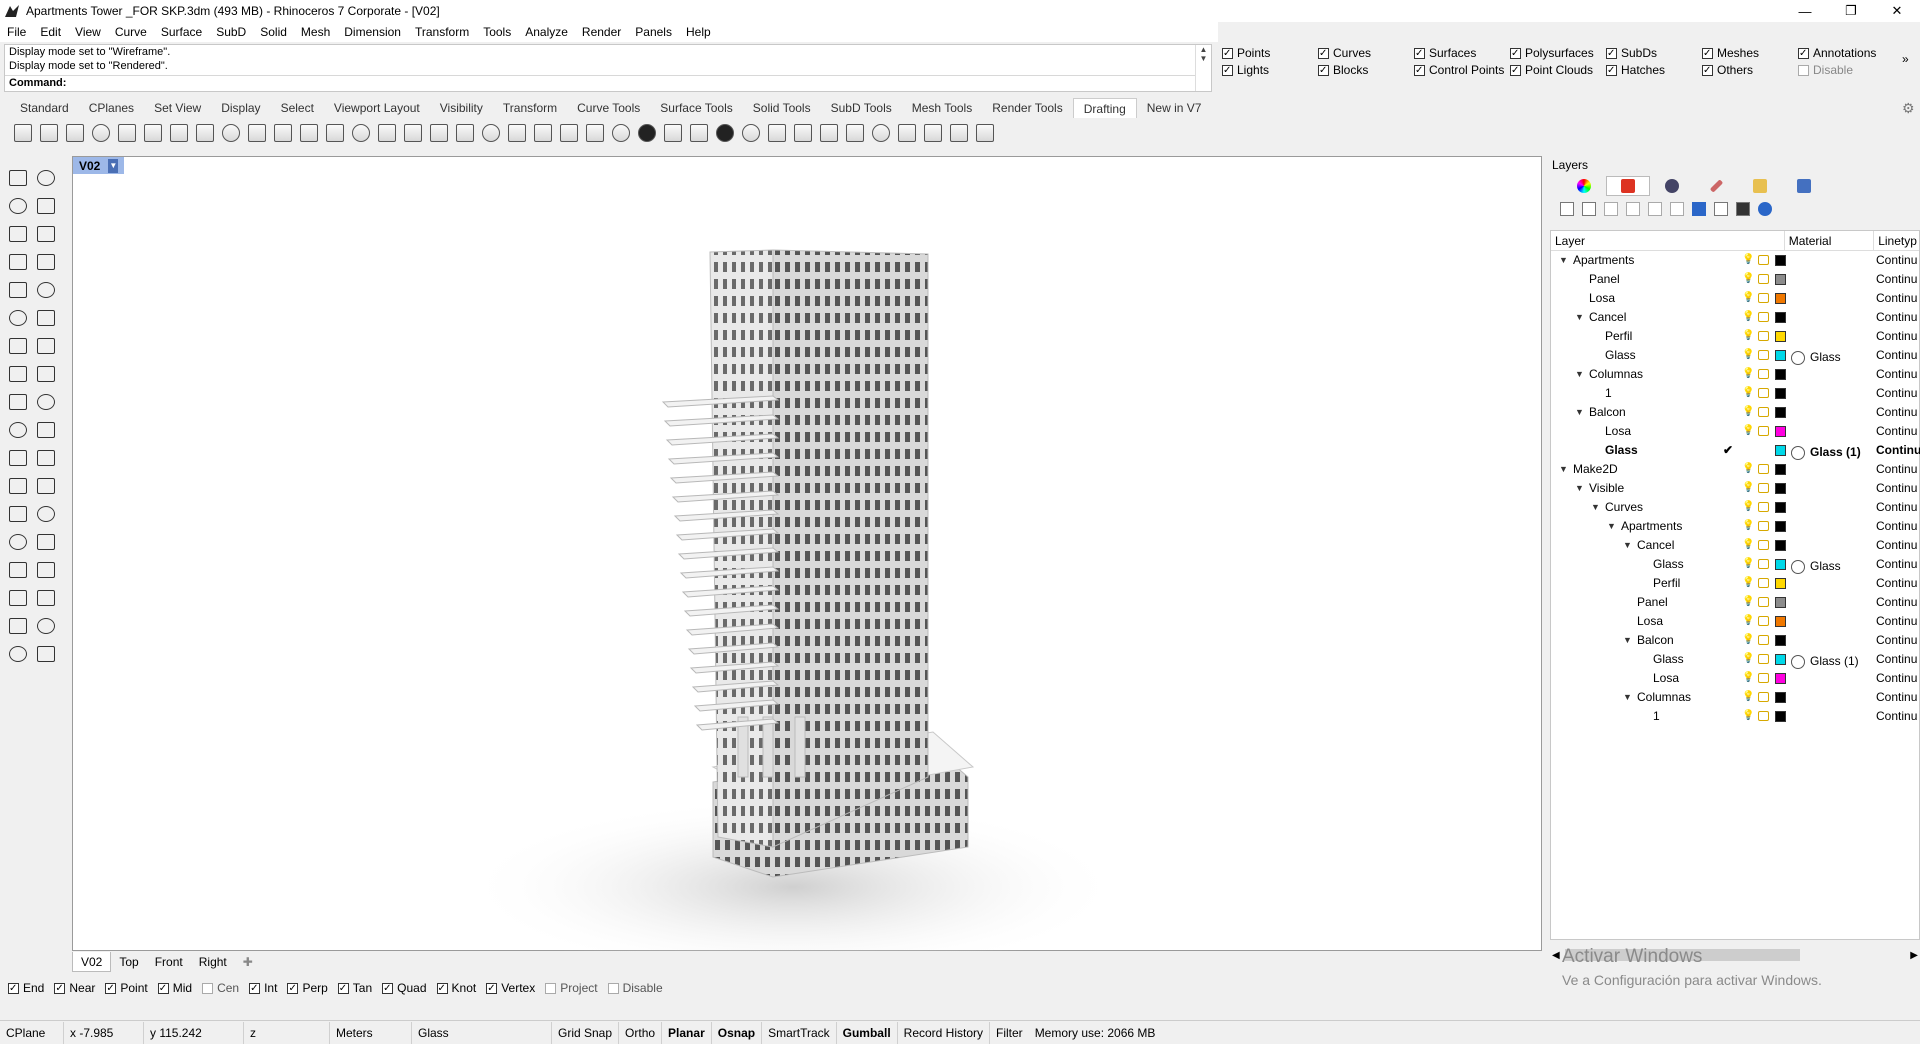 The width and height of the screenshot is (1920, 1044). What do you see at coordinates (1552, 53) in the screenshot?
I see `filter-polysurfaces: Polysurfaces` at bounding box center [1552, 53].